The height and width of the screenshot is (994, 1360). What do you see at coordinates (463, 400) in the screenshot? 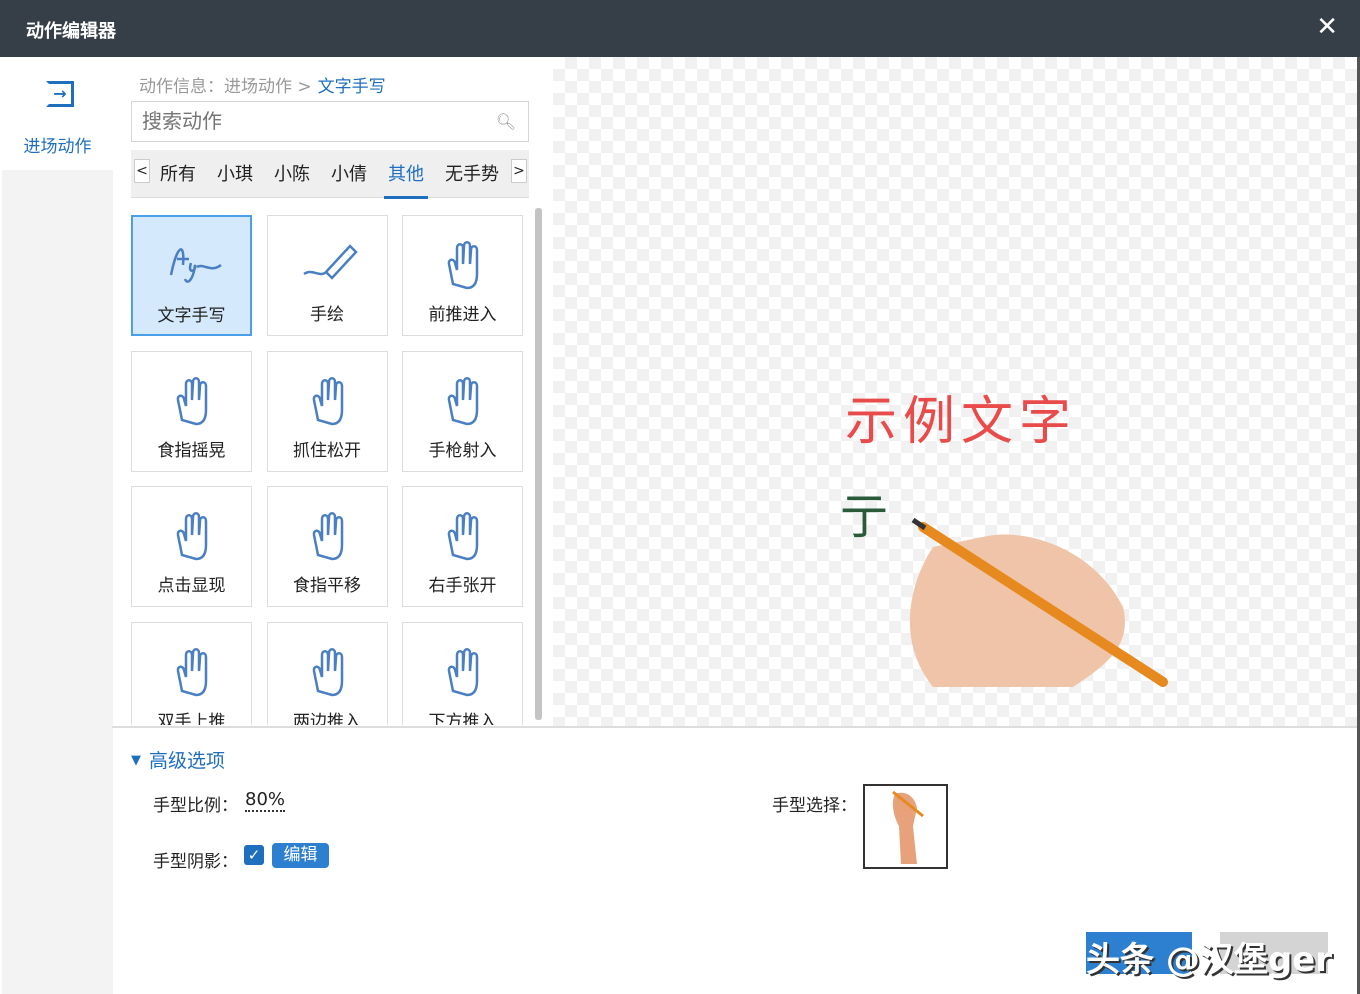
I see `finger-gun-icon` at bounding box center [463, 400].